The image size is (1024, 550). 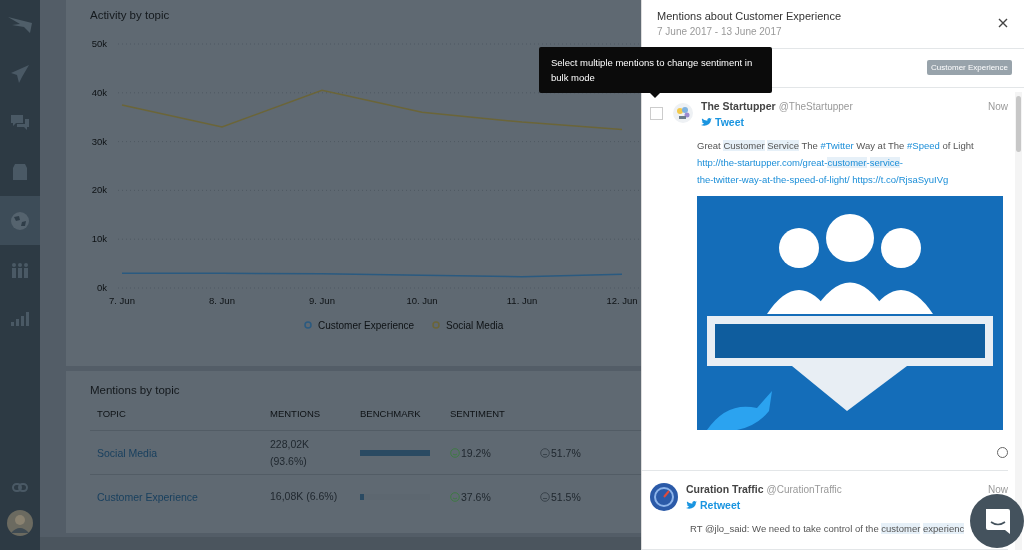 I want to click on close-icon, so click(x=1003, y=23).